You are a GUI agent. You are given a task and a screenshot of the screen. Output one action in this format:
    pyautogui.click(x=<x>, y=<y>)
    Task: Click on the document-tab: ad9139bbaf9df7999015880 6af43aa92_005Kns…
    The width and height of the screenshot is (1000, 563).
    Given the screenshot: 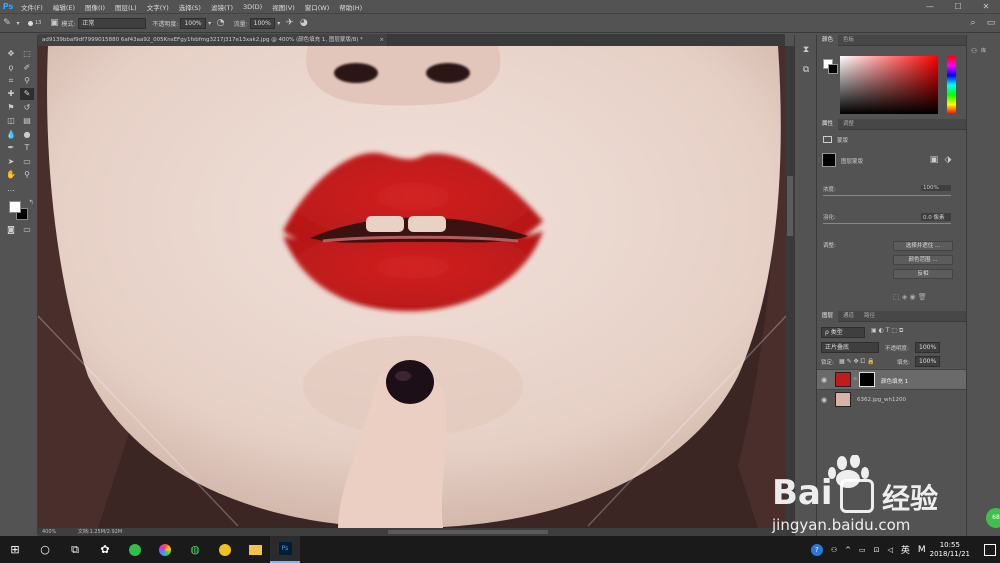 What is the action you would take?
    pyautogui.click(x=212, y=40)
    